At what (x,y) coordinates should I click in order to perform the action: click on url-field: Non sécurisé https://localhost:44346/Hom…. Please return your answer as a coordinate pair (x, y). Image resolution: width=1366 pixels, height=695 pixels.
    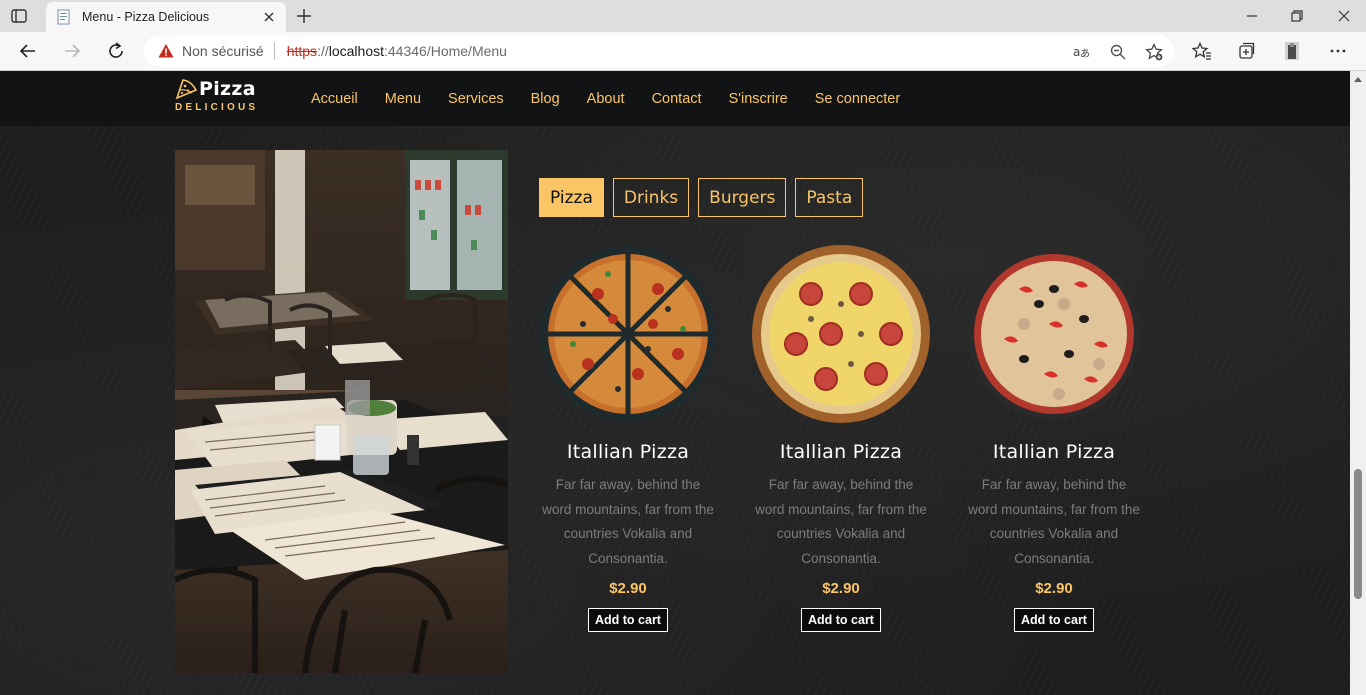
    Looking at the image, I should click on (659, 51).